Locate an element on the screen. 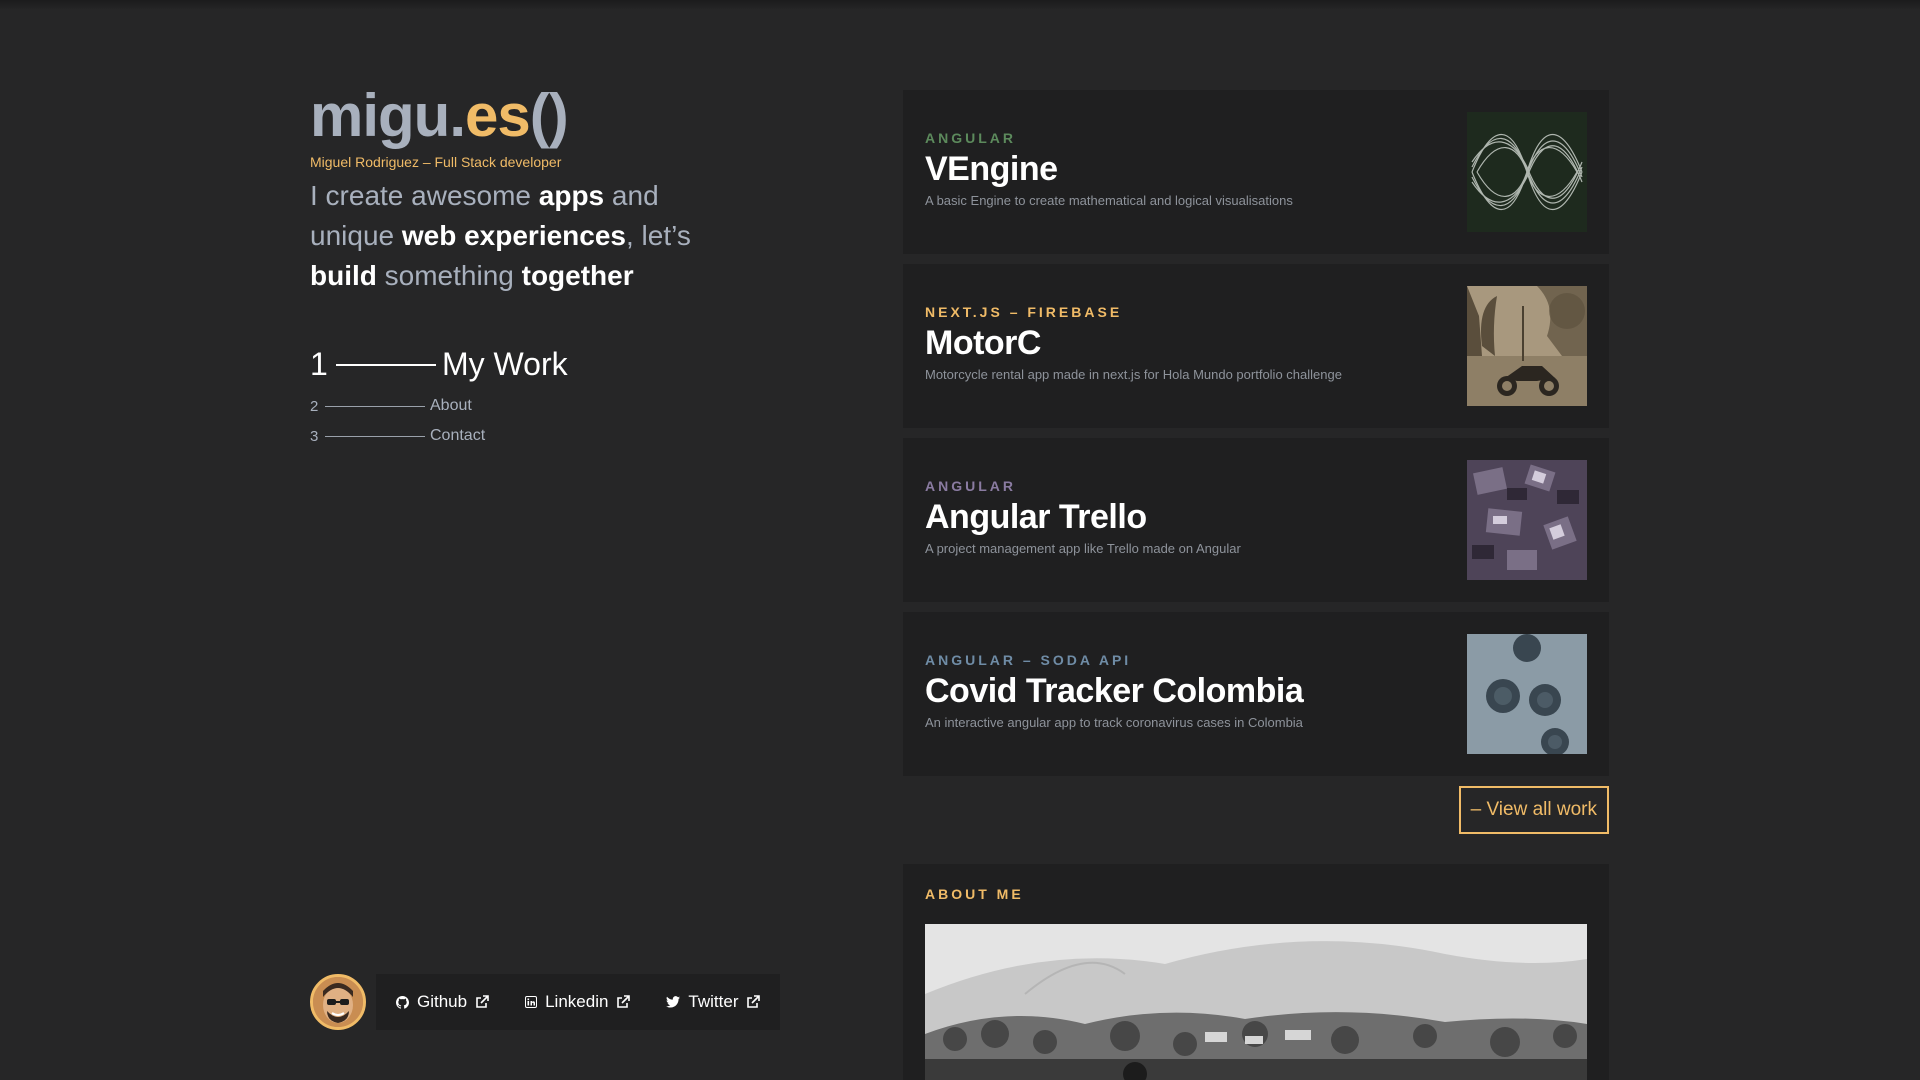 Image resolution: width=1920 pixels, height=1080 pixels. about-photo is located at coordinates (1256, 1002).